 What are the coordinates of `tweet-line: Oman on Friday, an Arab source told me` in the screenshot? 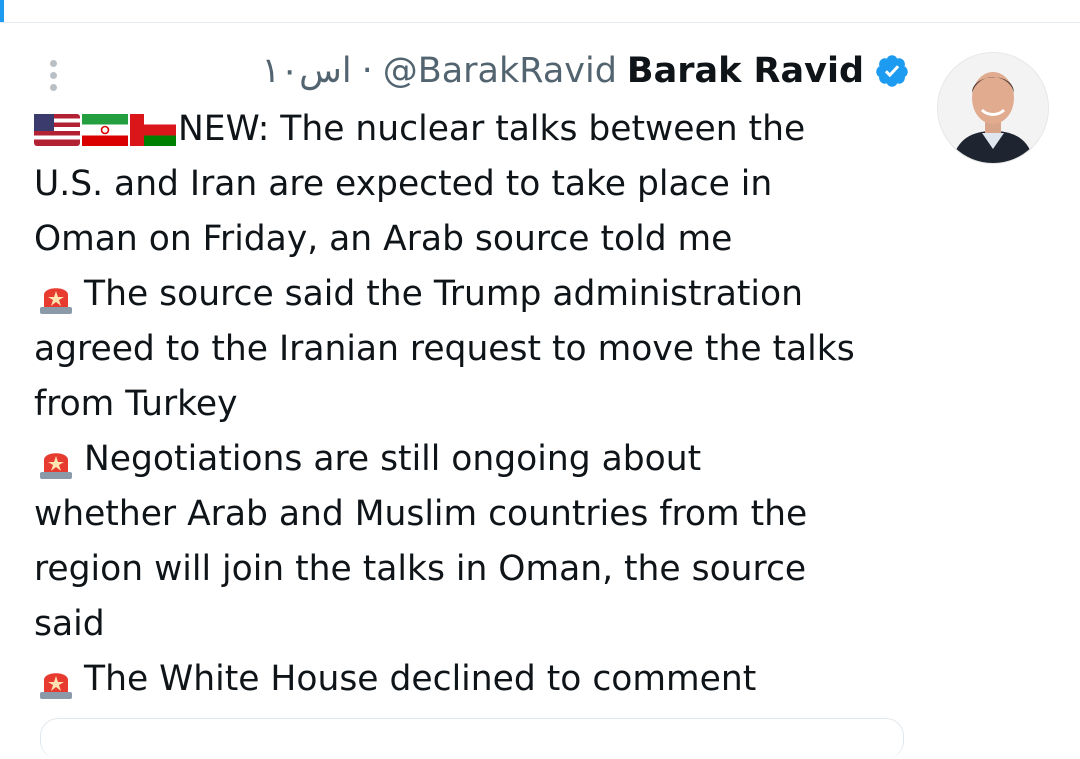 It's located at (474, 239).